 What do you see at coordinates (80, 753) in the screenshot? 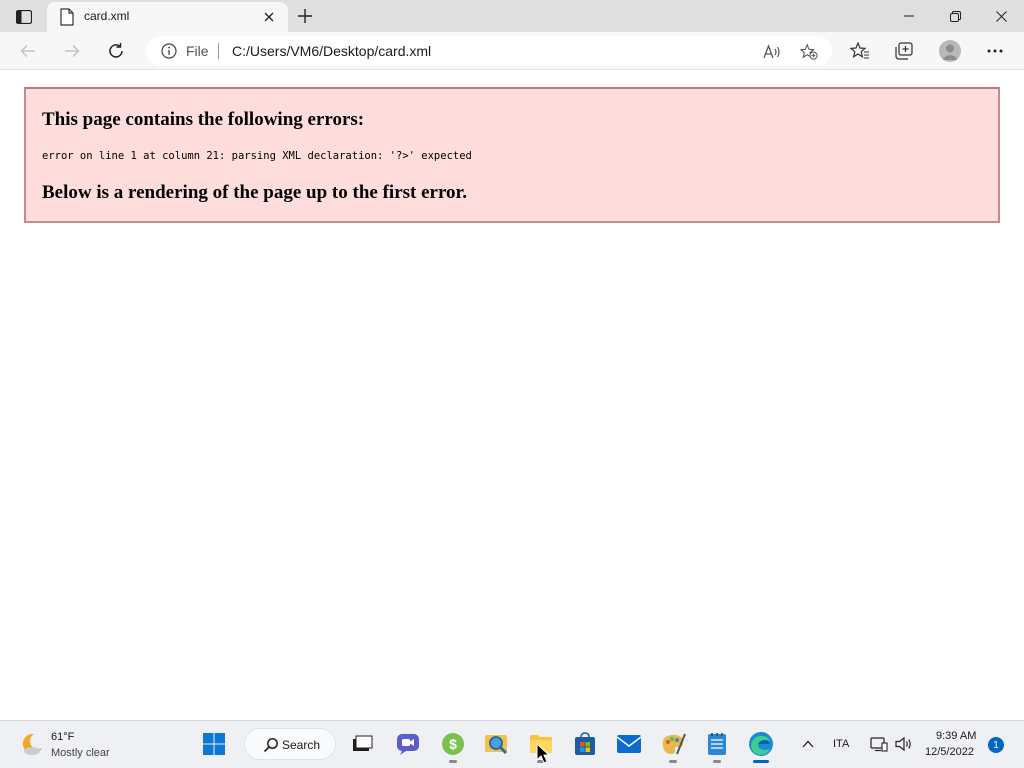
I see `weather-description: Mostly clear` at bounding box center [80, 753].